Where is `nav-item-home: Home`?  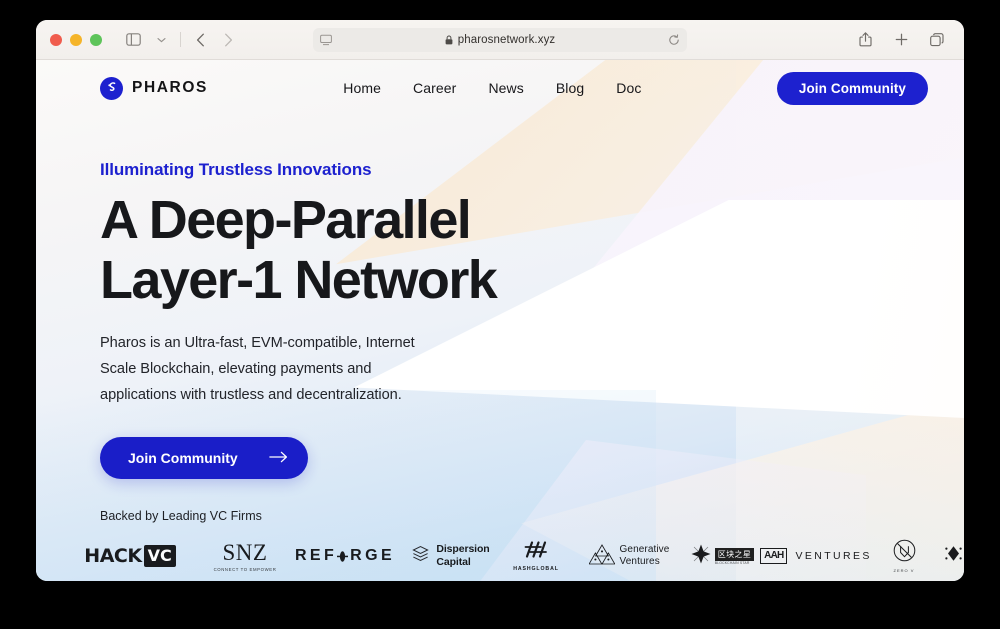 nav-item-home: Home is located at coordinates (362, 88).